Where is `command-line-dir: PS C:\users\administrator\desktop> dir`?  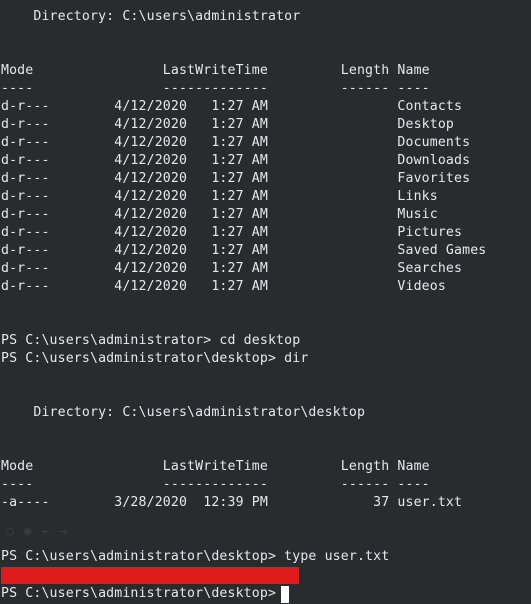 command-line-dir: PS C:\users\administrator\desktop> dir is located at coordinates (155, 358).